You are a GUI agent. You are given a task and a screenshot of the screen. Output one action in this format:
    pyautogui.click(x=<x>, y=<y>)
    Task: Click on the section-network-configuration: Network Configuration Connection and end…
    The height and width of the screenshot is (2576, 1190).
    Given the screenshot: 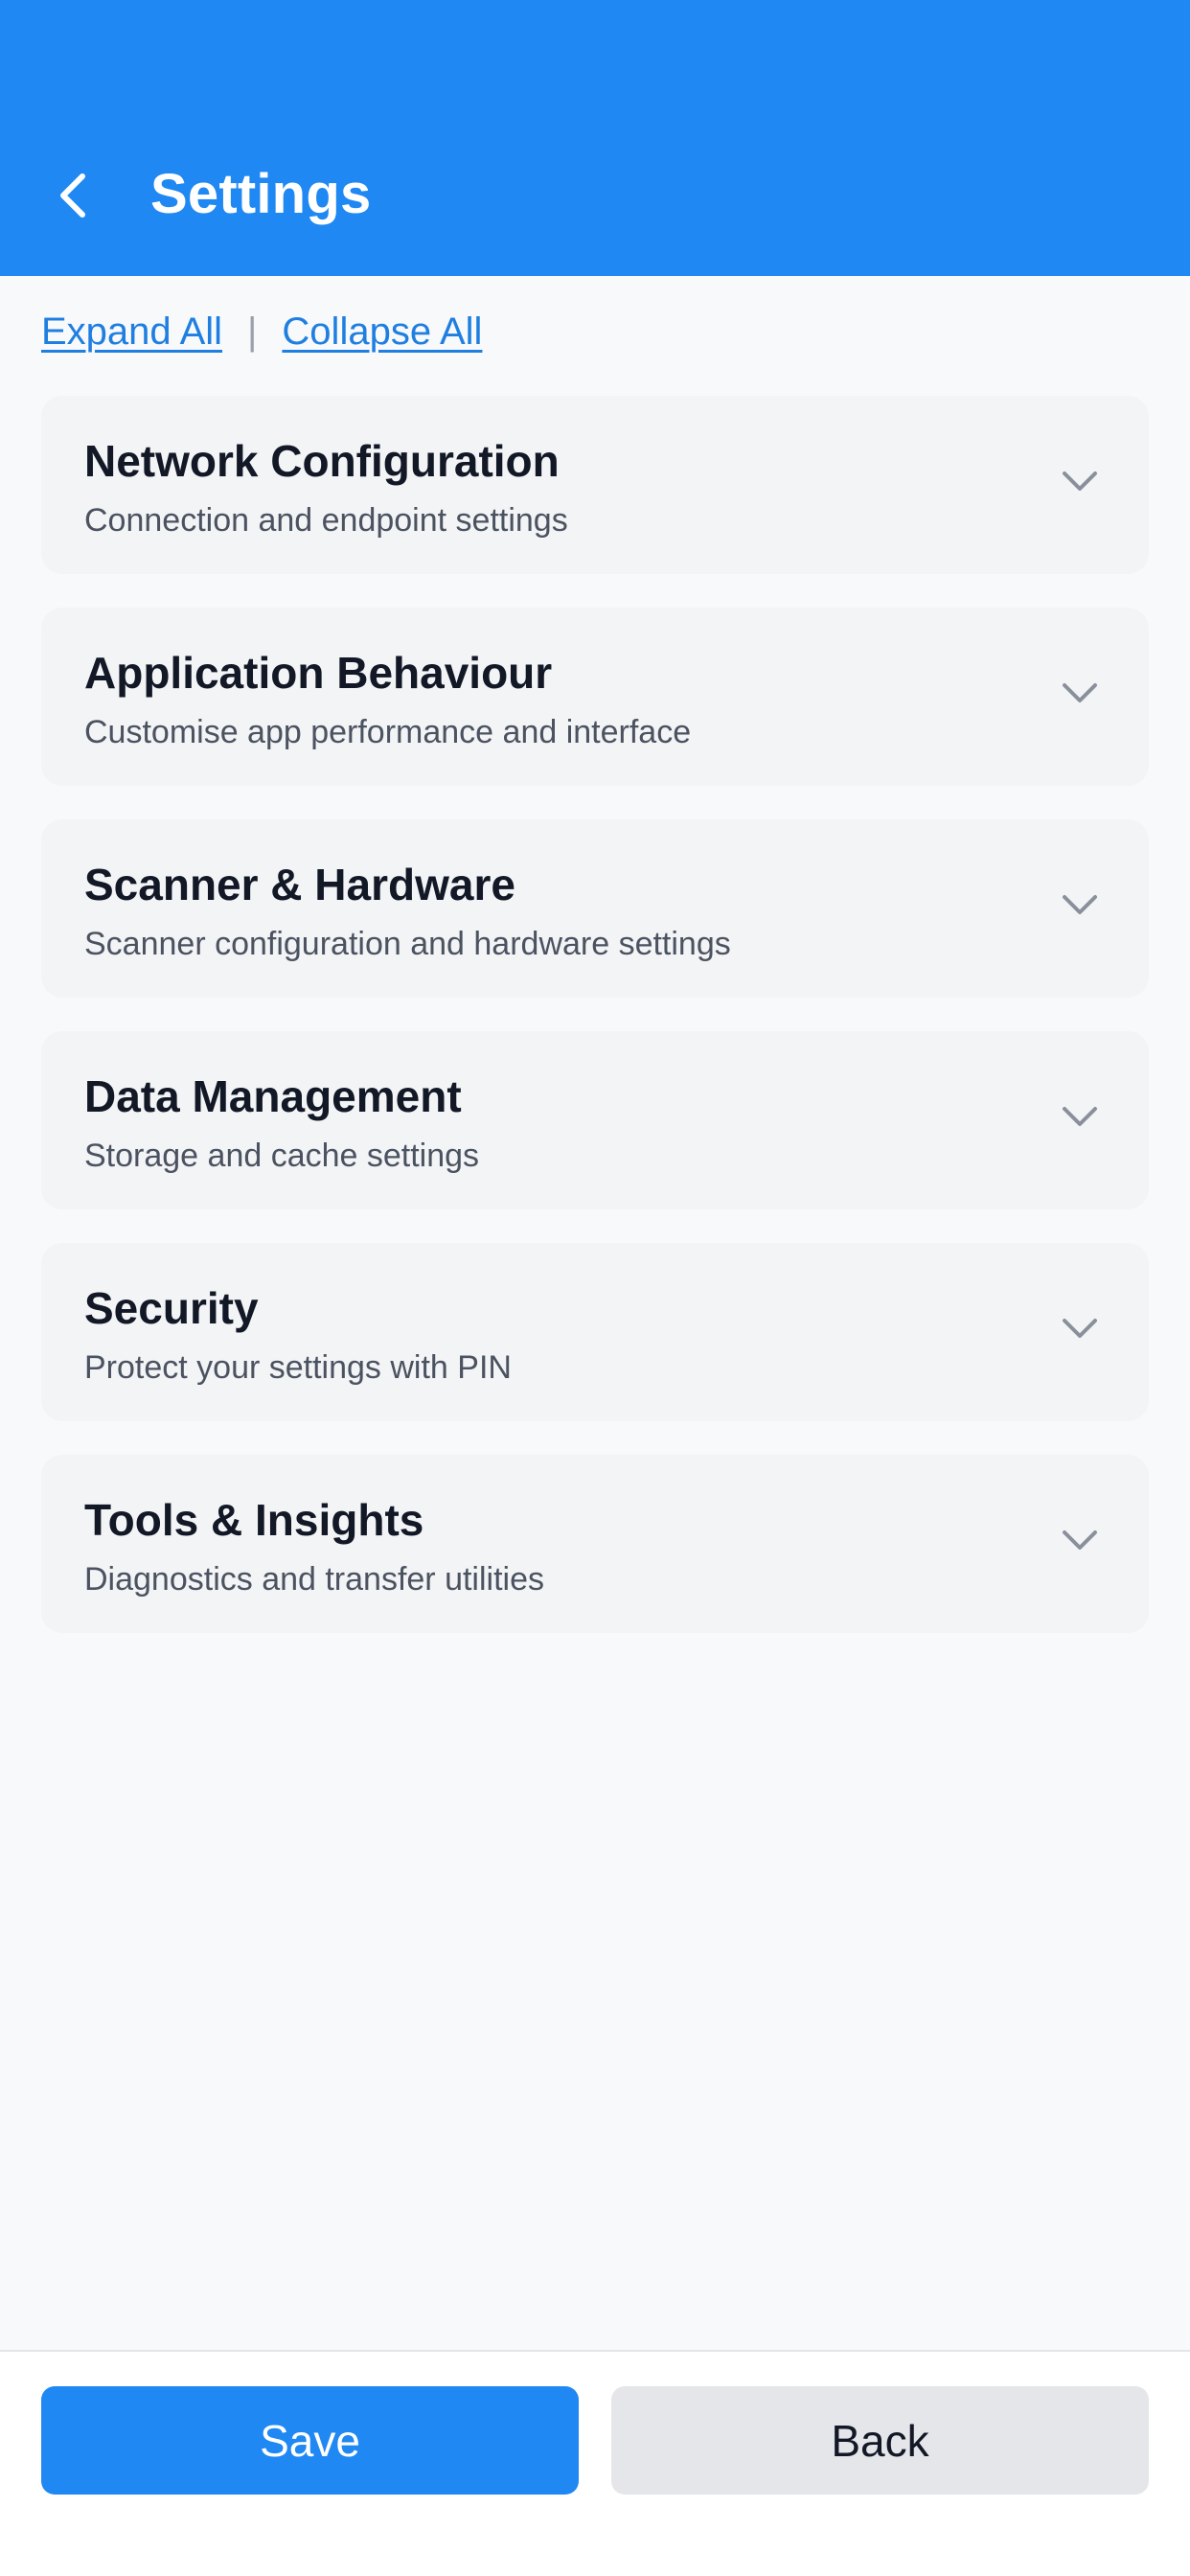 What is the action you would take?
    pyautogui.click(x=595, y=485)
    